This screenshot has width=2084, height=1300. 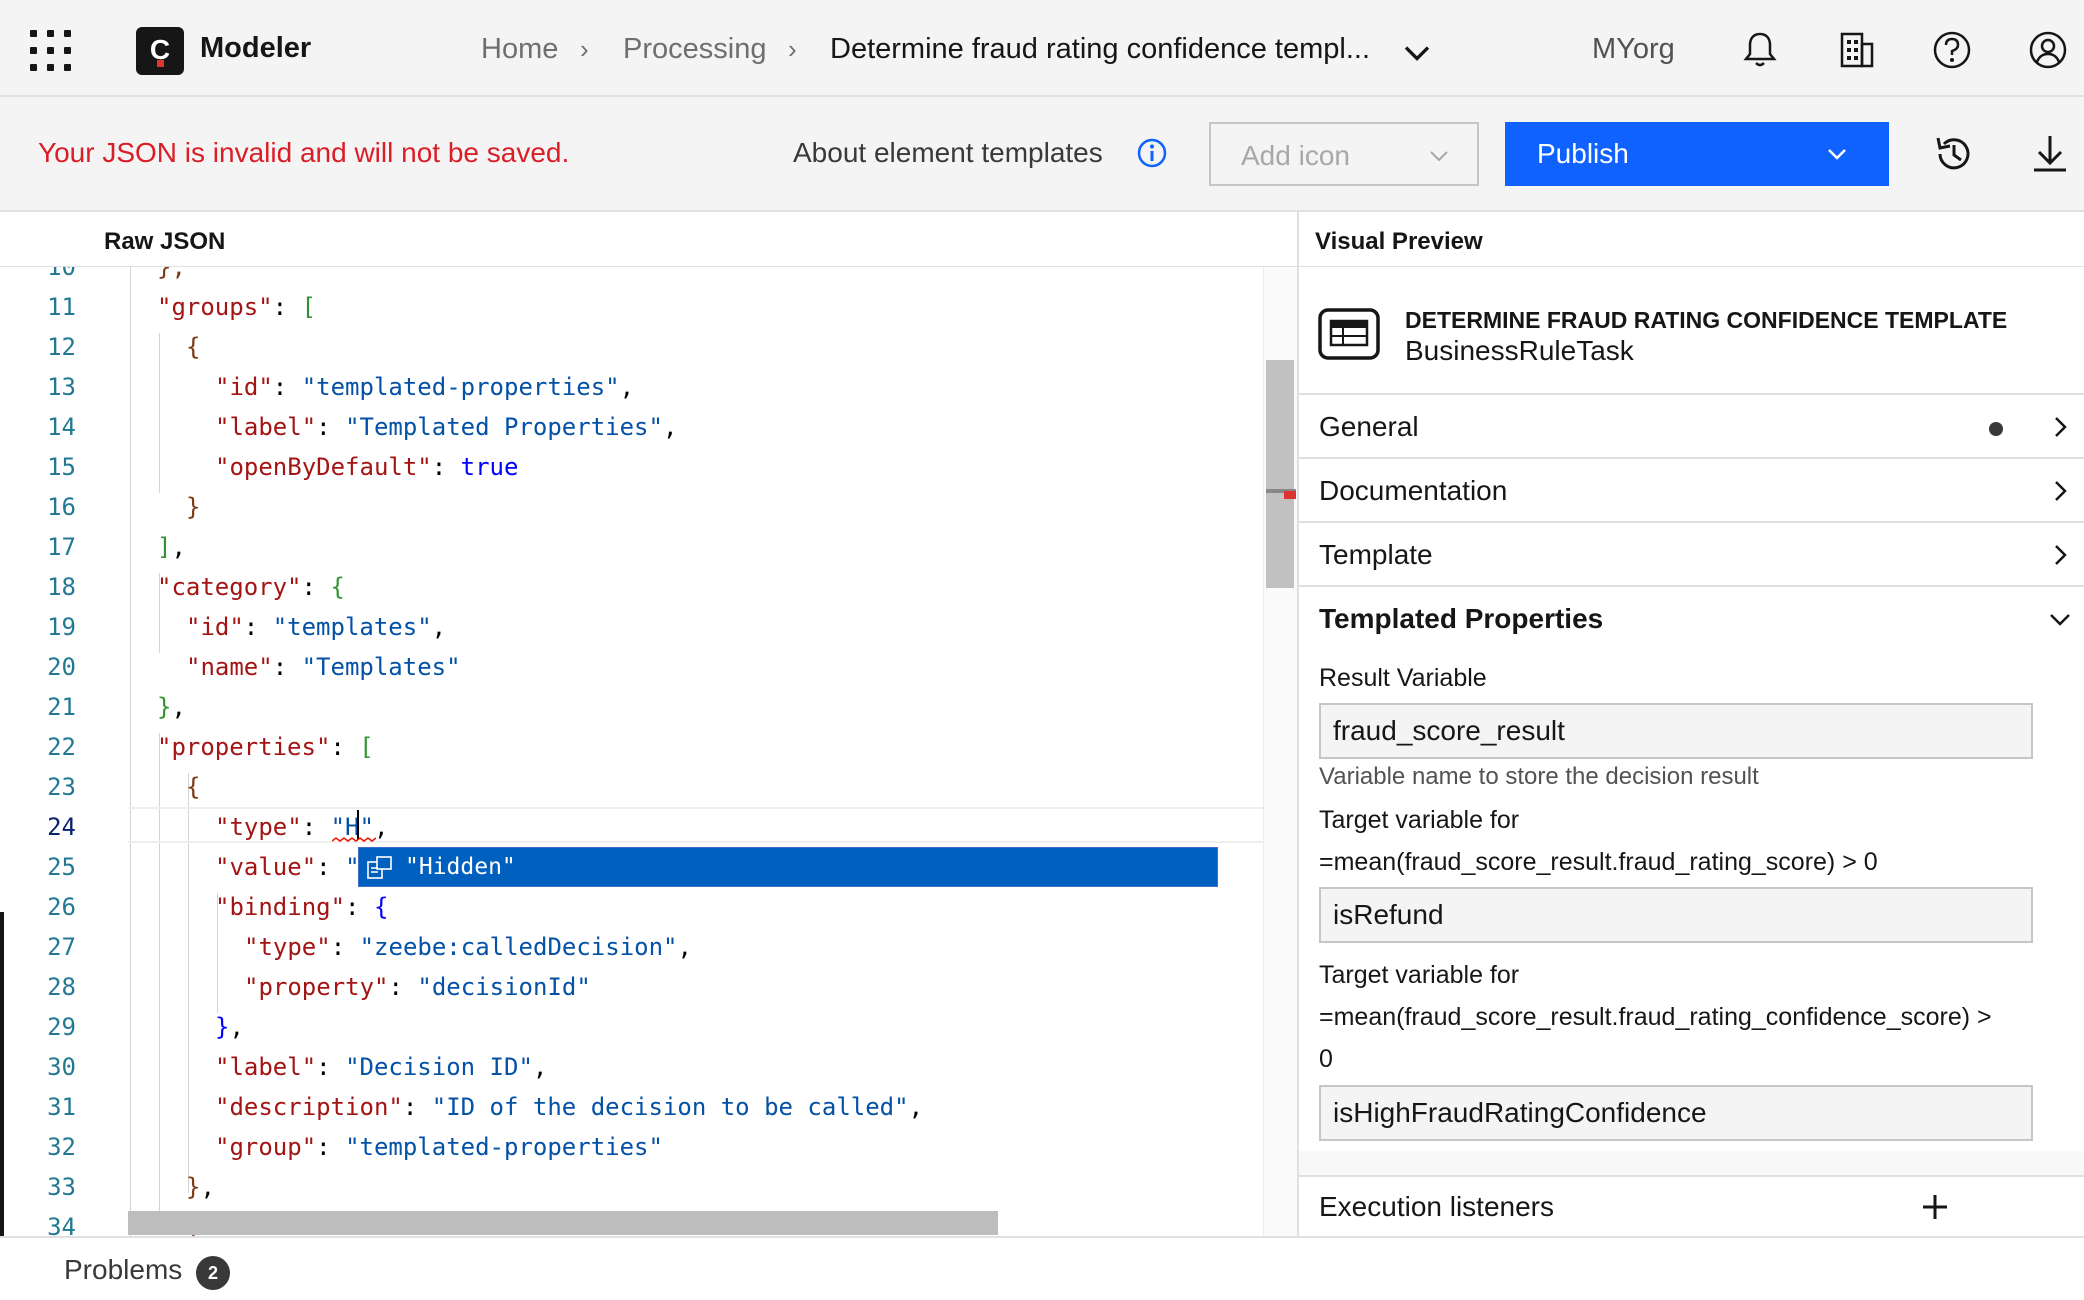 I want to click on element-type: BusinessRuleTask, so click(x=1519, y=350).